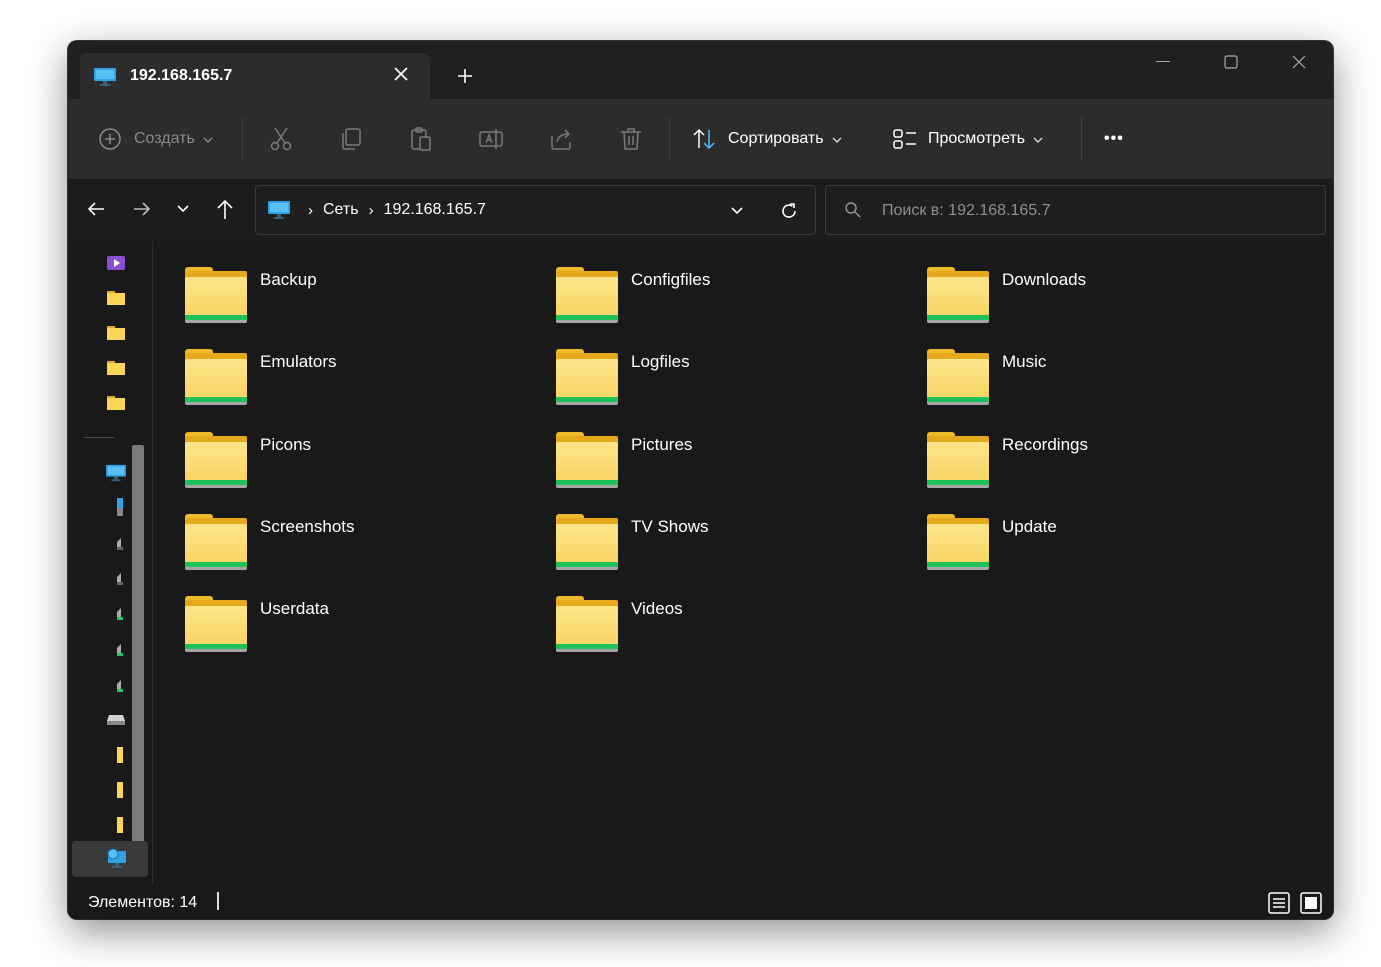  What do you see at coordinates (737, 211) in the screenshot?
I see `address-history-button` at bounding box center [737, 211].